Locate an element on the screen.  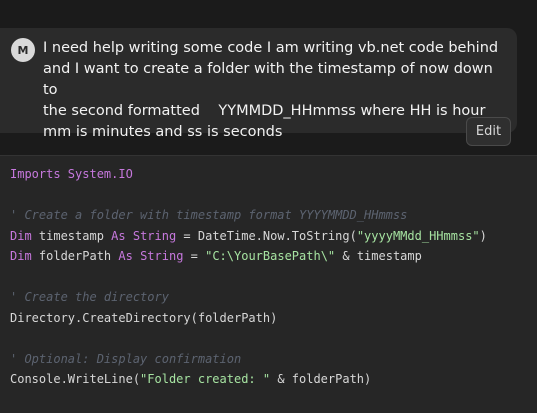
code-text: & timestamp is located at coordinates (378, 256).